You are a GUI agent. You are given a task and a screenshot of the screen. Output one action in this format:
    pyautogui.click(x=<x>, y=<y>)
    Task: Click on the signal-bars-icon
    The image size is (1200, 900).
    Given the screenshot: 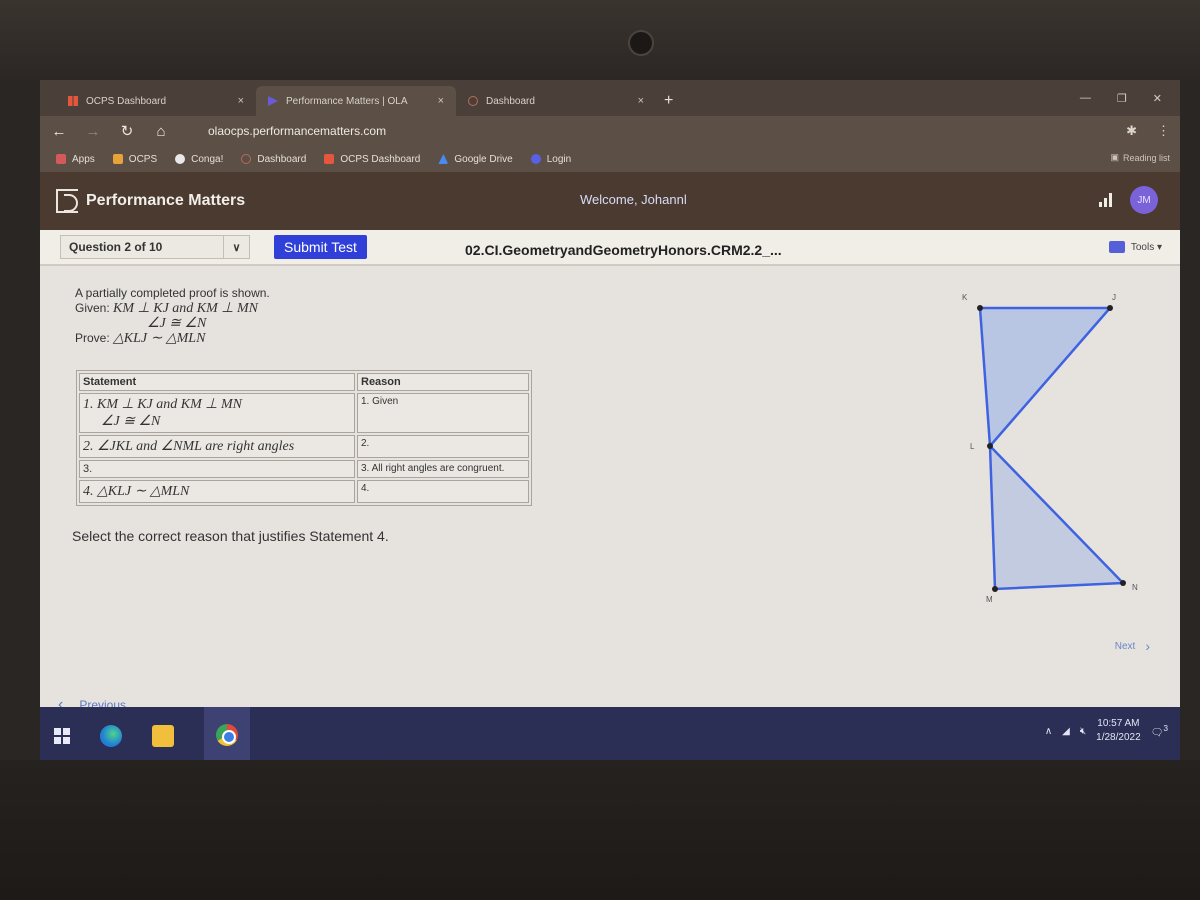 What is the action you would take?
    pyautogui.click(x=1105, y=200)
    